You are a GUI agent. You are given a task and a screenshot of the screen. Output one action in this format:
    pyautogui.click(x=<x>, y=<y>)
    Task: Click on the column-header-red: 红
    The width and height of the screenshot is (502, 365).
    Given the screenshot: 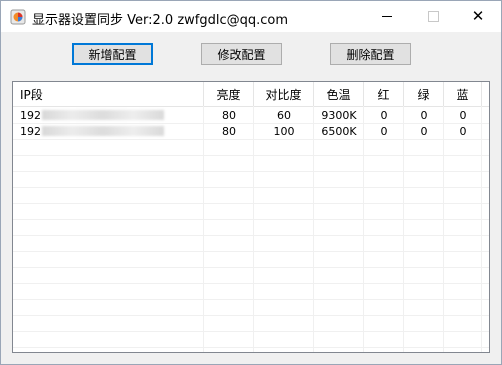 What is the action you would take?
    pyautogui.click(x=384, y=94)
    